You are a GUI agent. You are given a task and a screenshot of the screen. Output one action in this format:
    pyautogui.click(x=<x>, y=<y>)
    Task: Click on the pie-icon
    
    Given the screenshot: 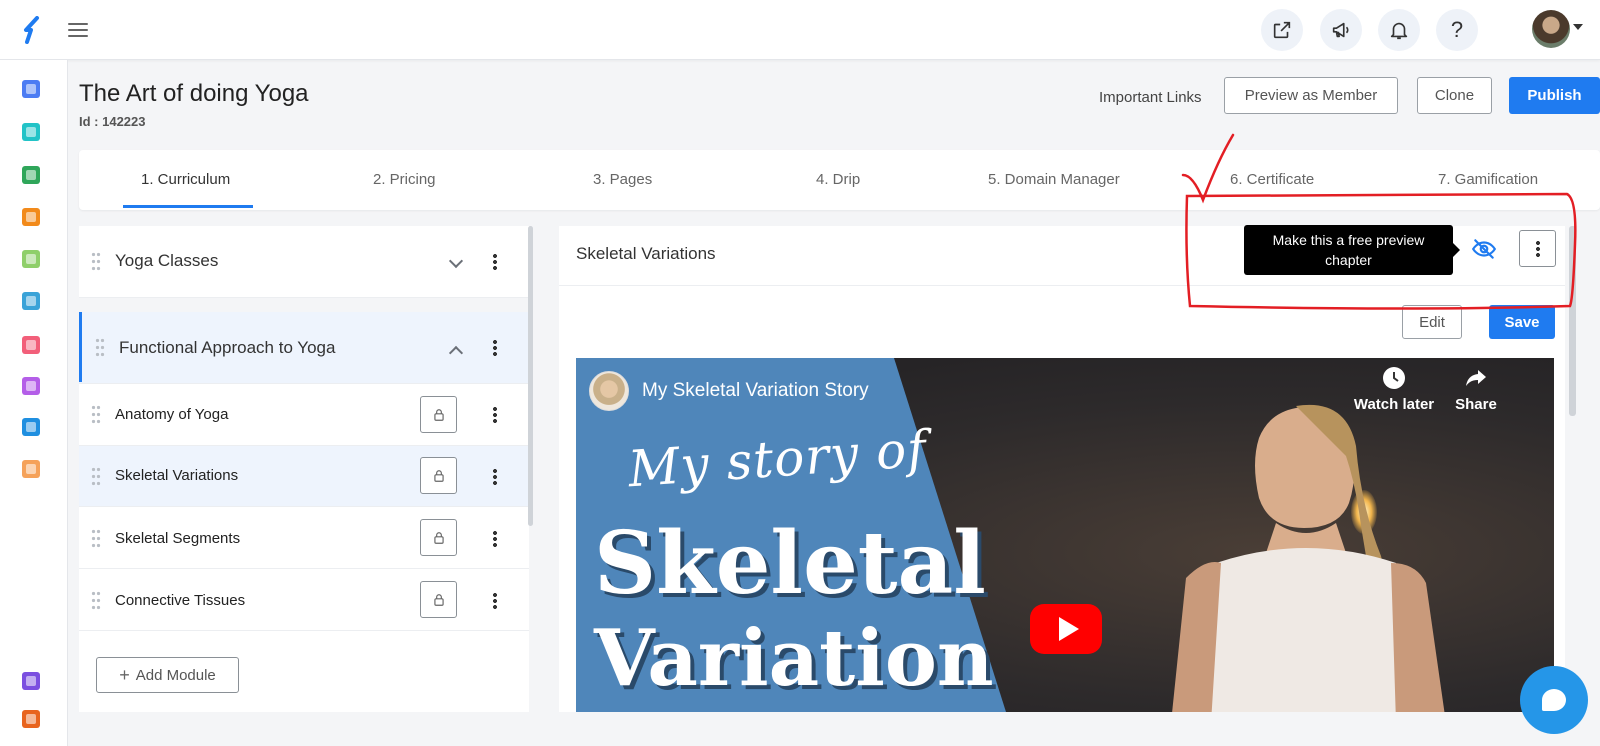 What is the action you would take?
    pyautogui.click(x=31, y=427)
    